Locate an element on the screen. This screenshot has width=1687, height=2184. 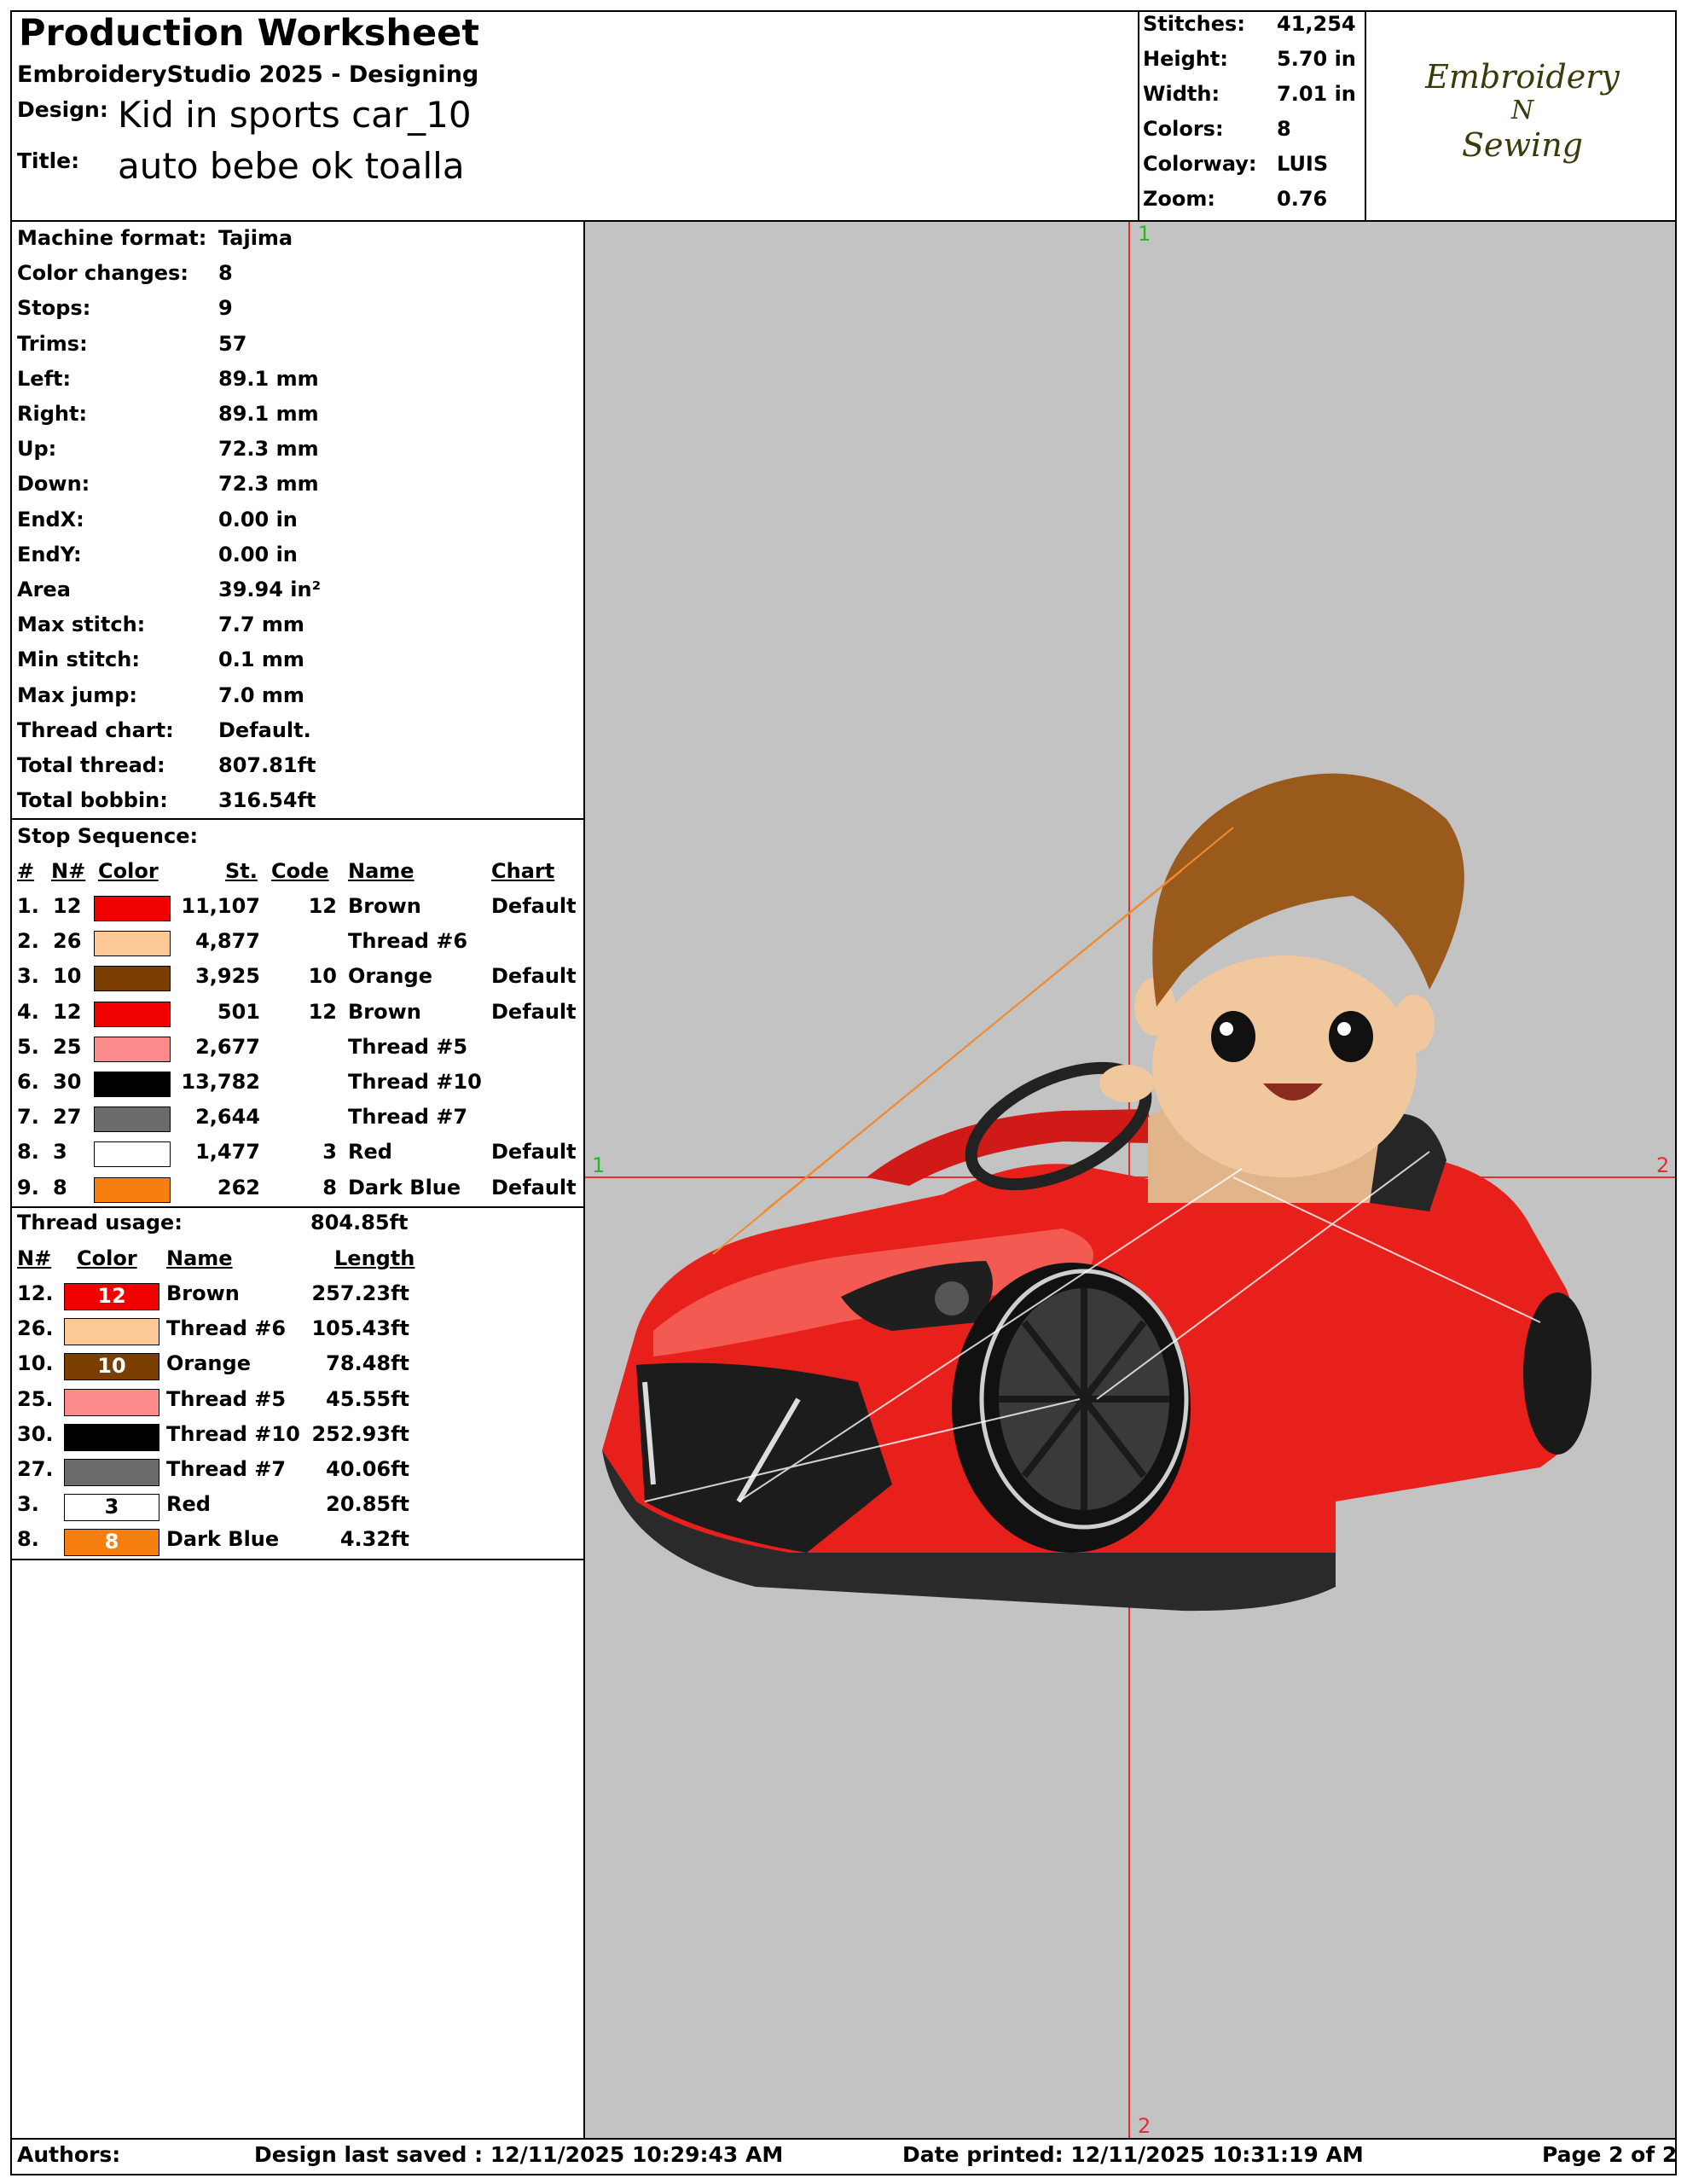
info-value: 9 is located at coordinates (226, 308).